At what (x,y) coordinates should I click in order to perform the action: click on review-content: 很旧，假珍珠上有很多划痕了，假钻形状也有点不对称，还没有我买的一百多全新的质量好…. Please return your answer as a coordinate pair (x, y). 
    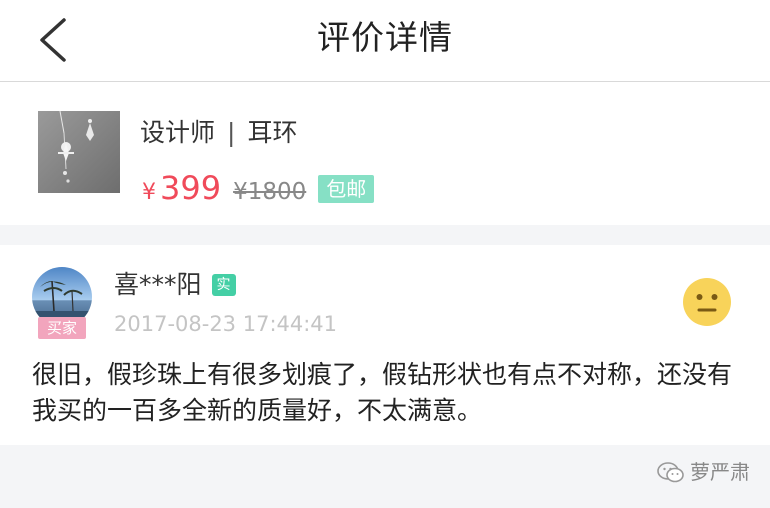
    Looking at the image, I should click on (382, 392).